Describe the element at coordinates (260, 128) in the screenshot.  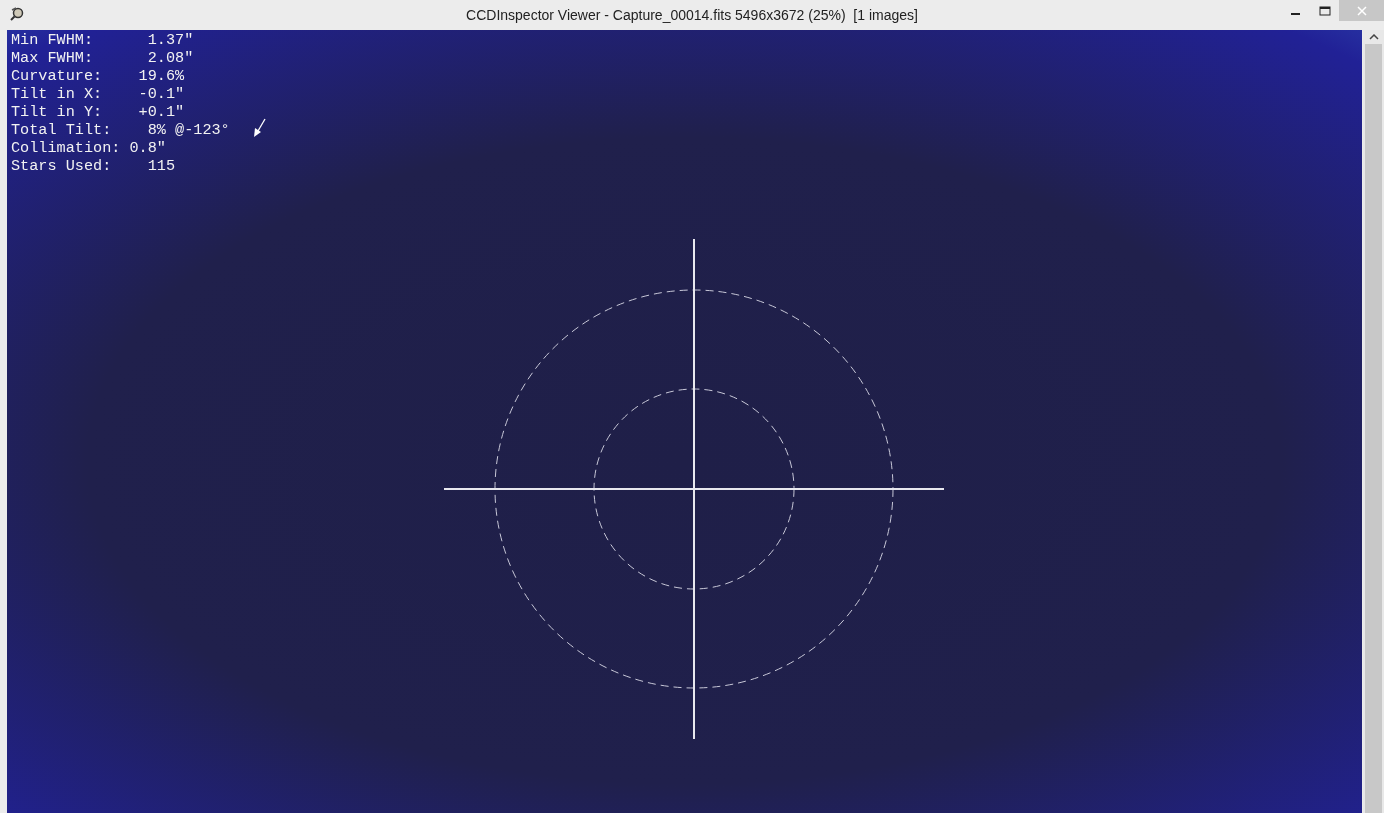
I see `tilt-arrow-icon` at that location.